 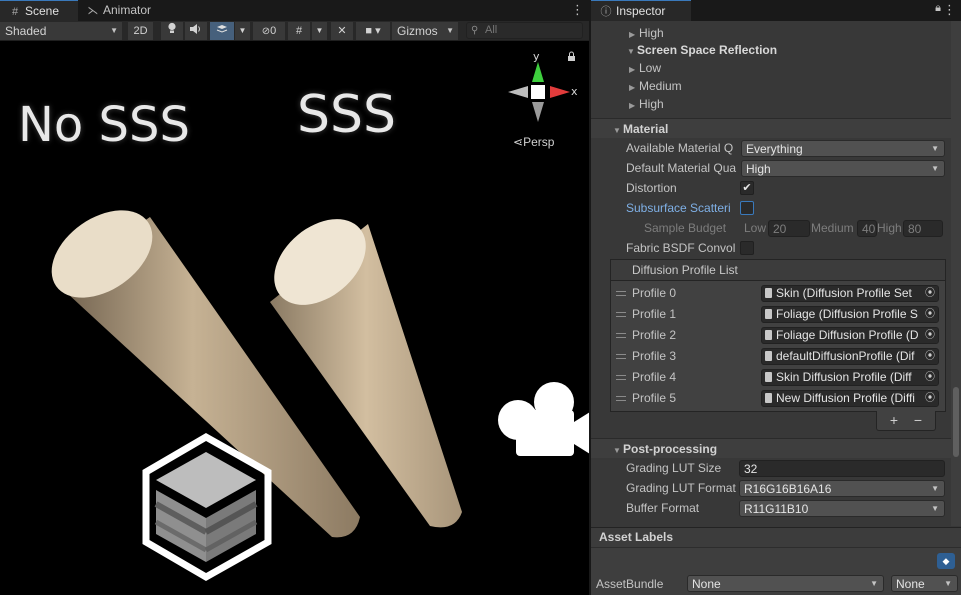 I want to click on inspector-lock-icon: 🔒︎, so click(x=938, y=8).